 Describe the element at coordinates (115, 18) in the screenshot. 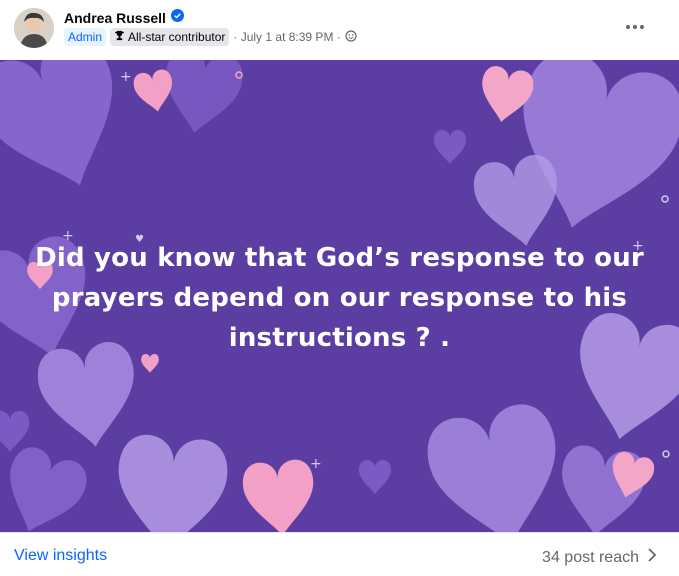

I see `author-name: Andrea Russell` at that location.